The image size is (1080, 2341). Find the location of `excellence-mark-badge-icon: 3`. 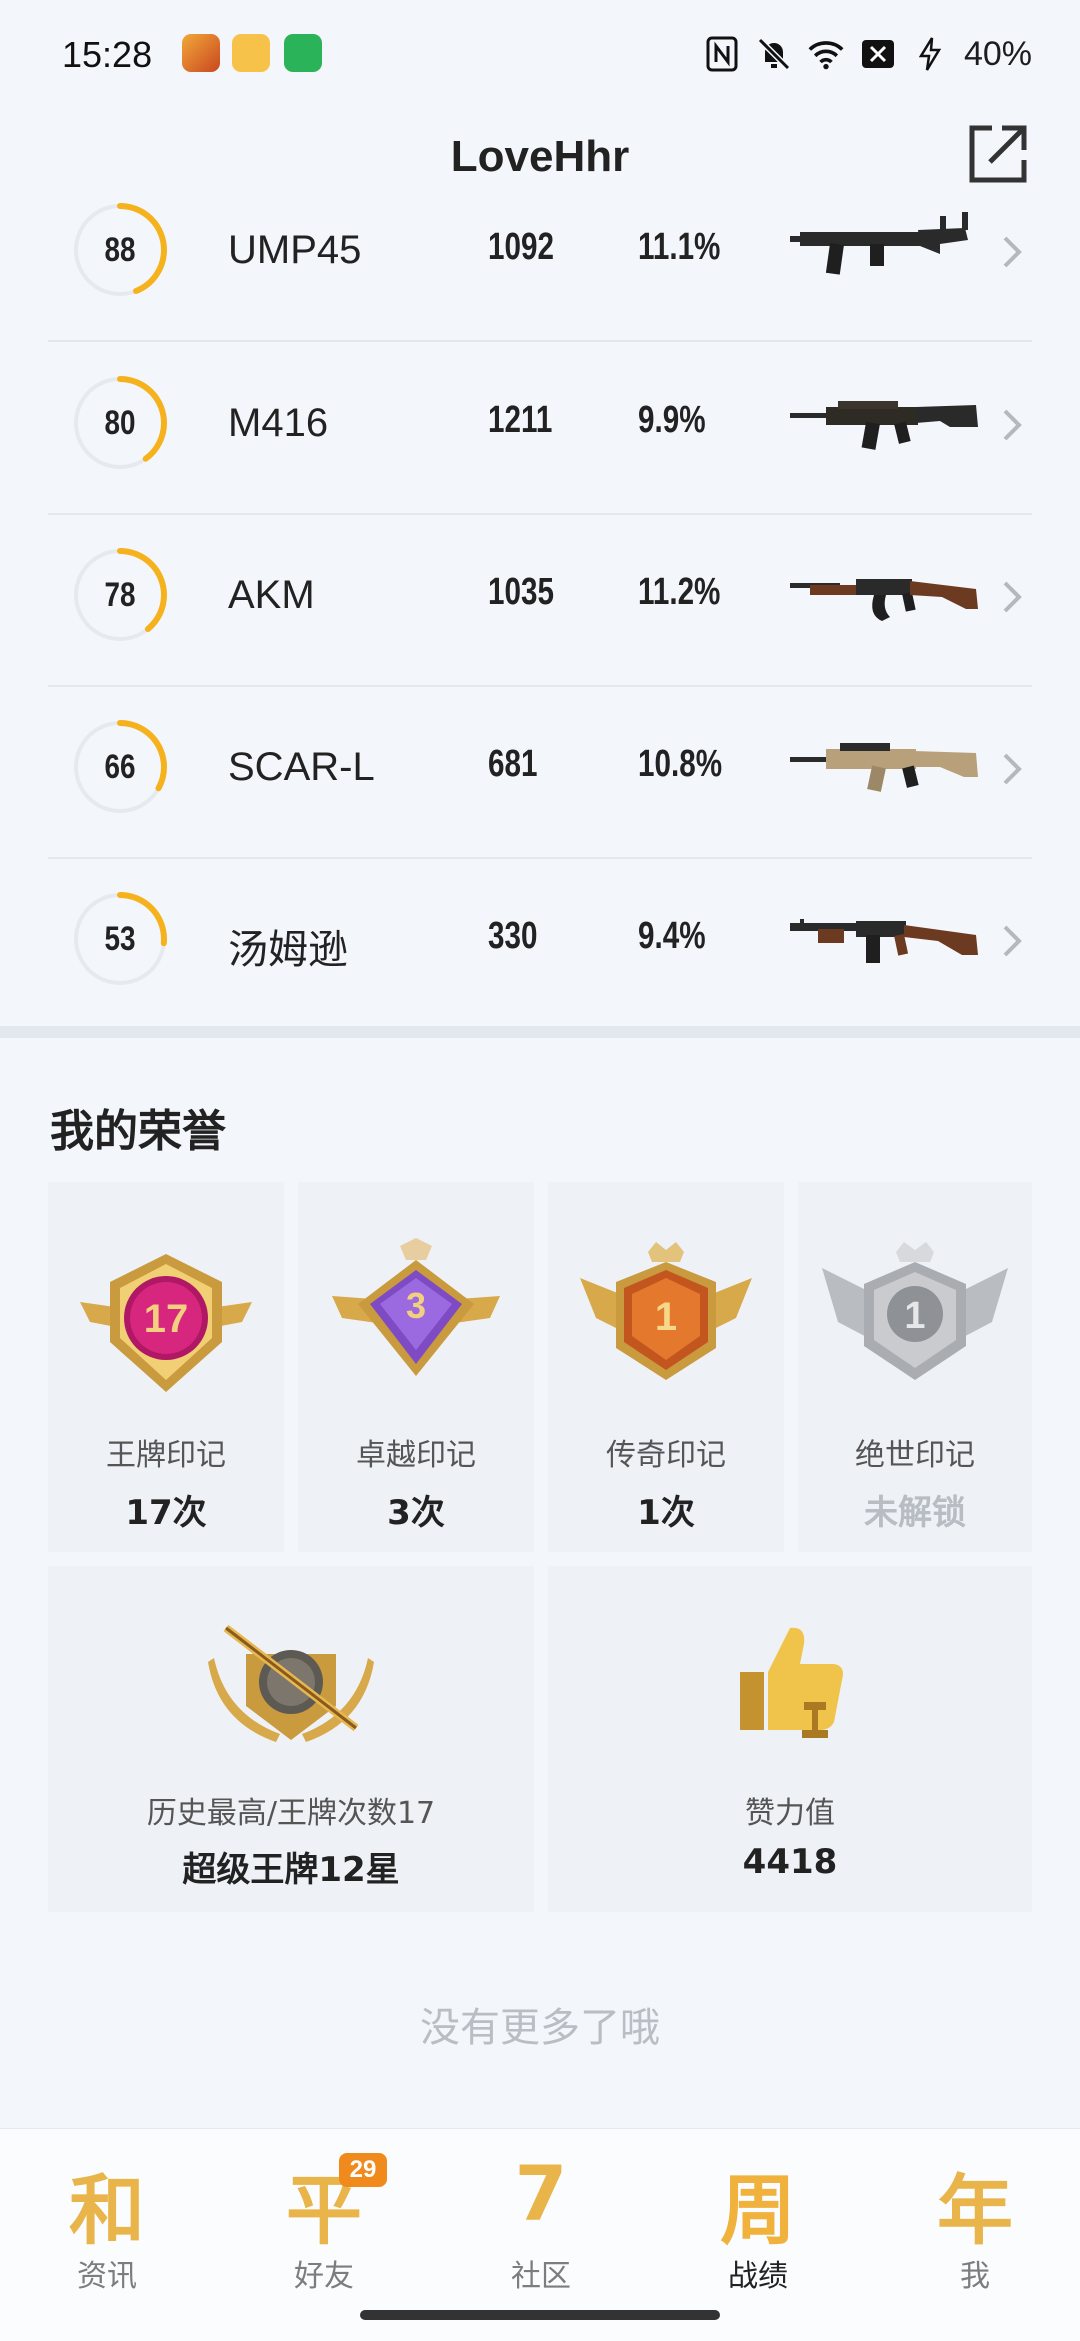

excellence-mark-badge-icon: 3 is located at coordinates (416, 1307).